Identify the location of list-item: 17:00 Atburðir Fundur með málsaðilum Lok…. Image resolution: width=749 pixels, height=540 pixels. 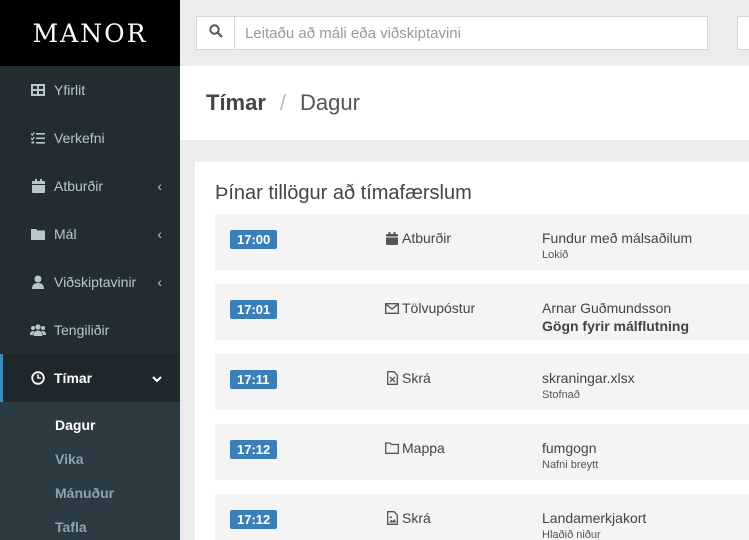
(482, 242).